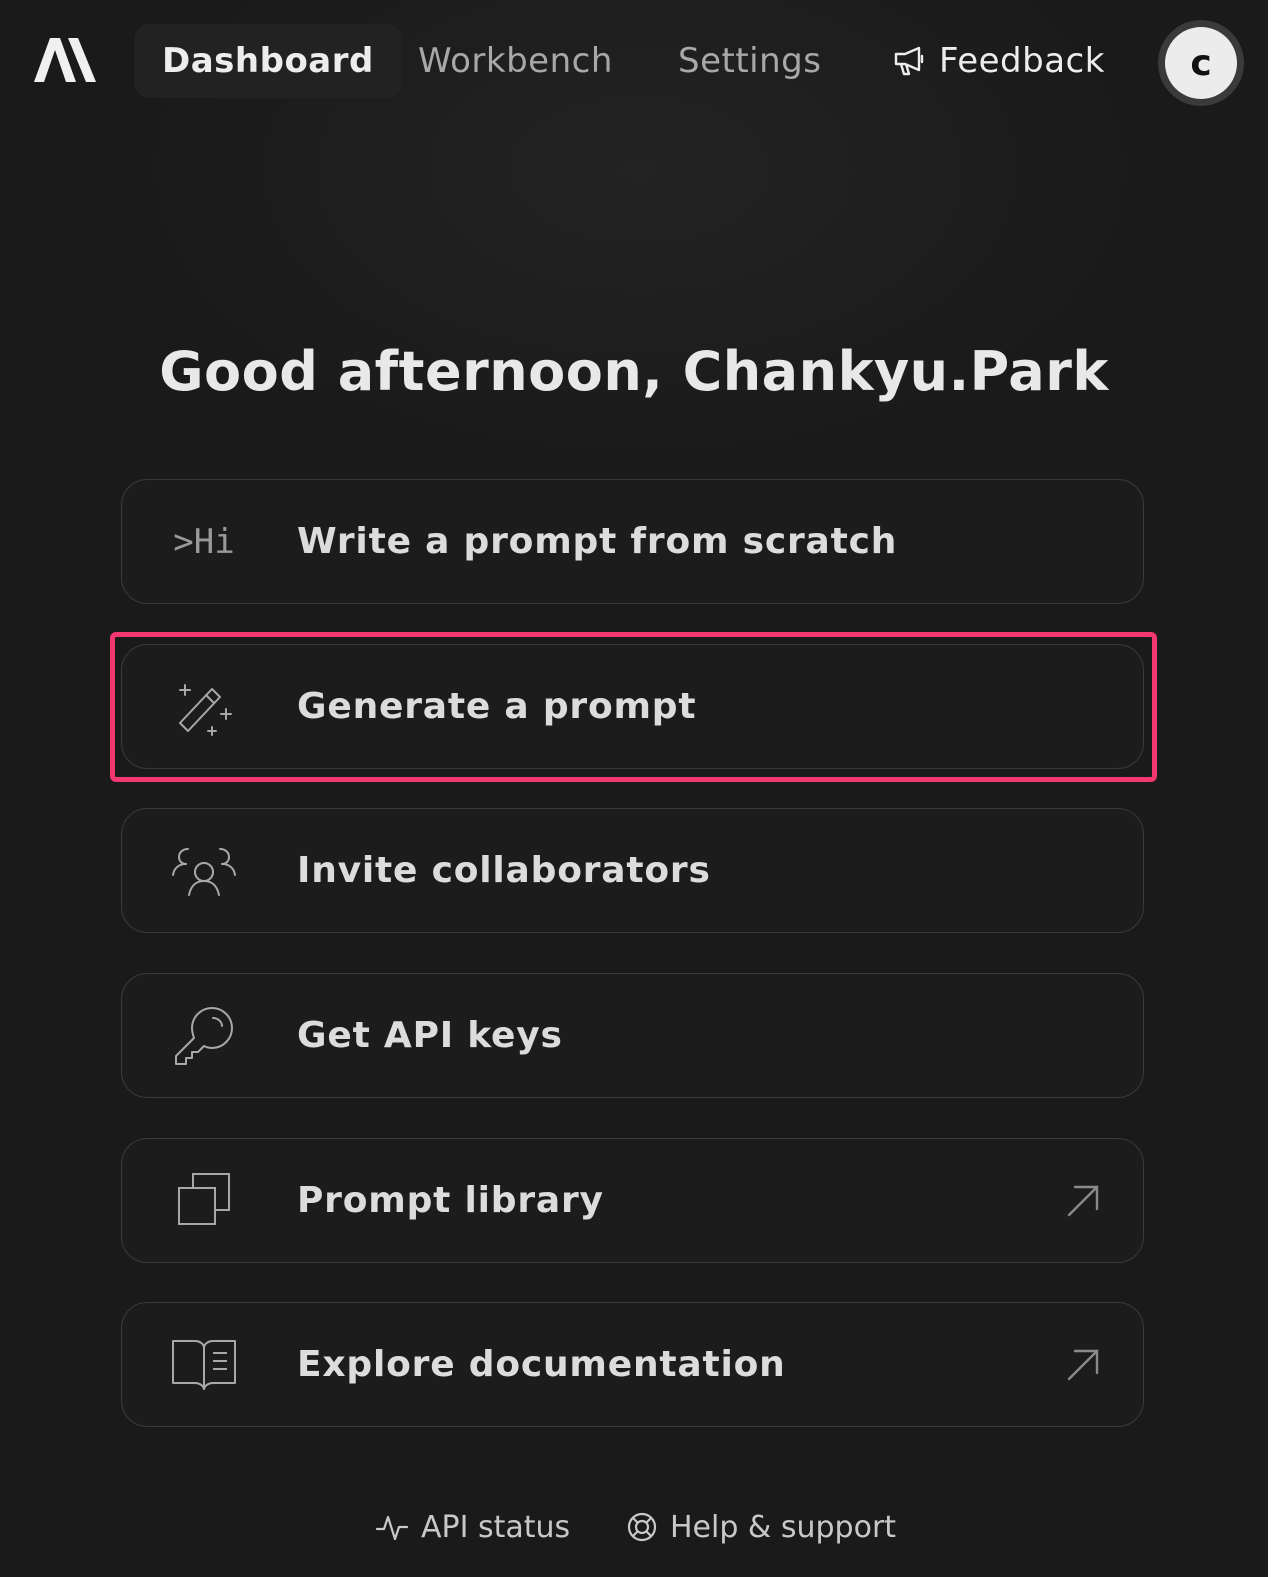 The width and height of the screenshot is (1280, 1577). I want to click on feedback-button: Feedback, so click(999, 61).